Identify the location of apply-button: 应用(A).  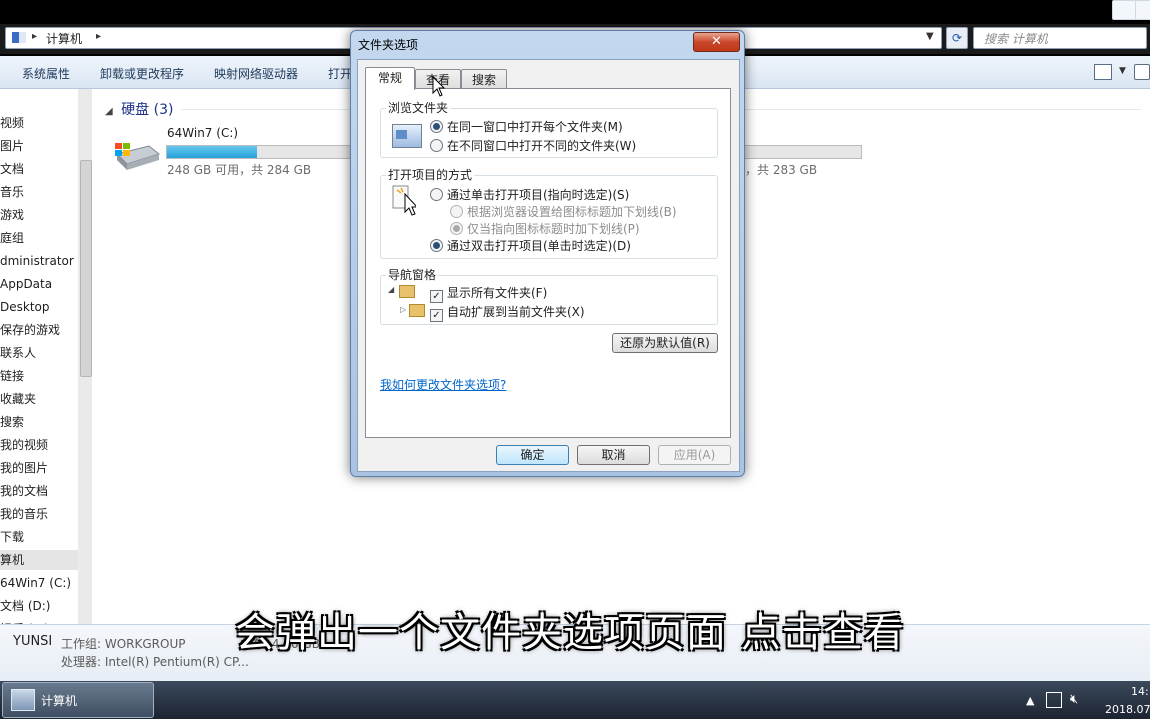
(694, 455).